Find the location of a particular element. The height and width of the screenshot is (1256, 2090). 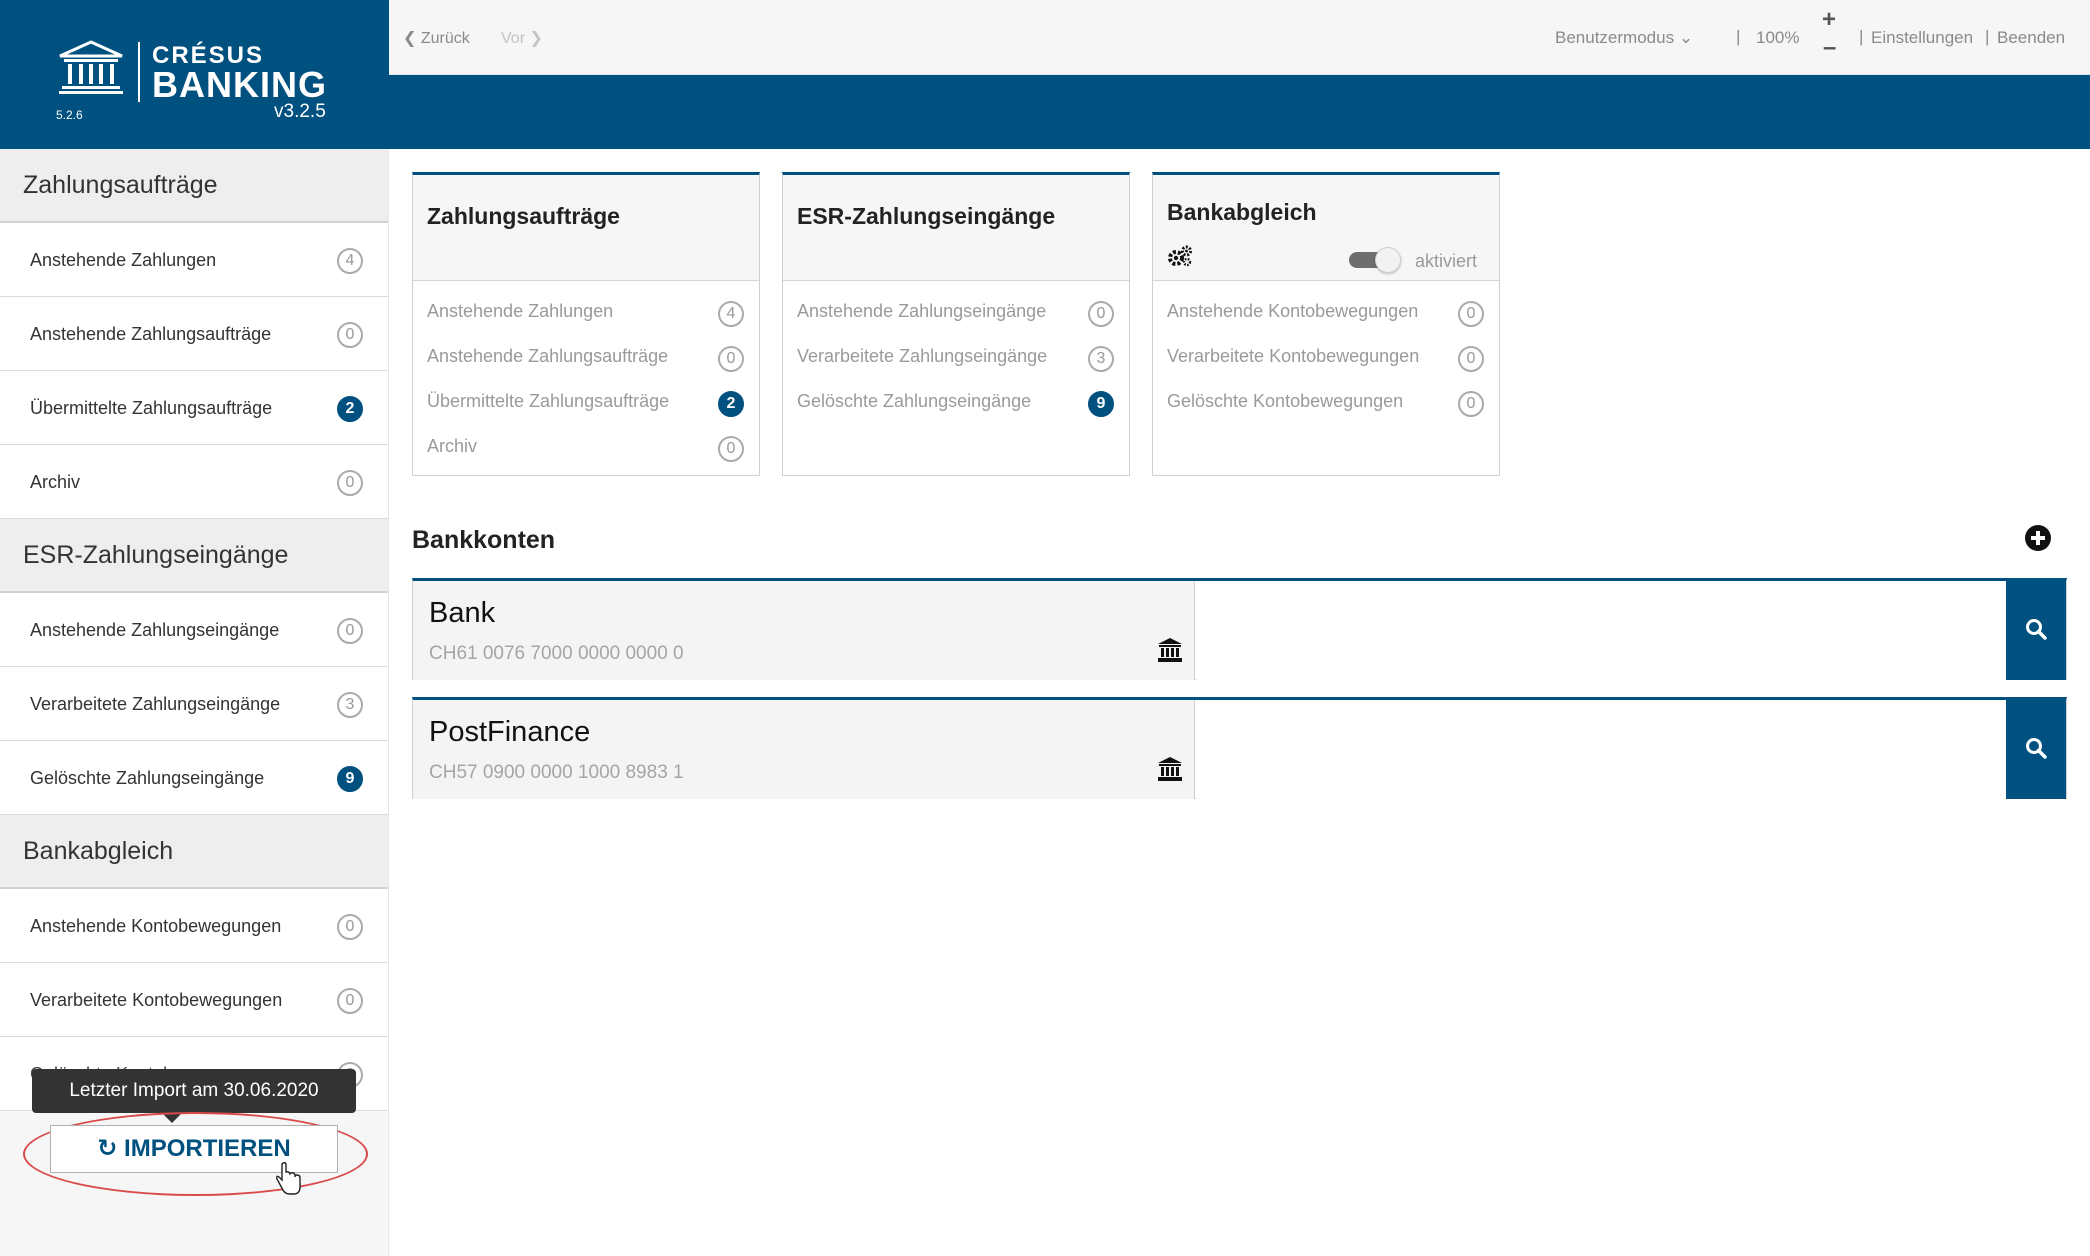

mode-dropdown: Benutzermodus ⌄ is located at coordinates (1624, 38).